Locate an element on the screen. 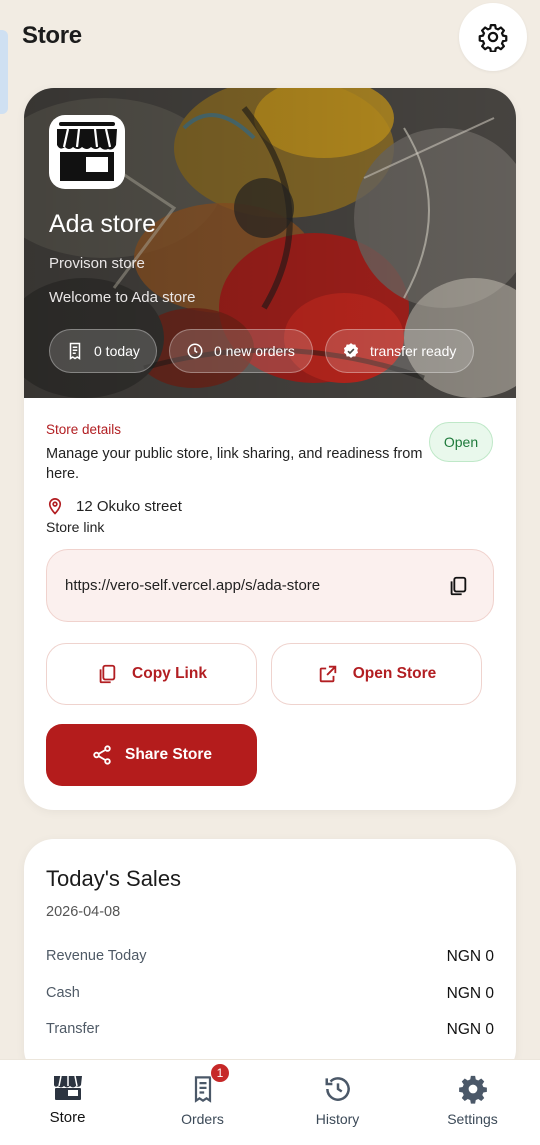  sales-title: Today's Sales is located at coordinates (114, 878).